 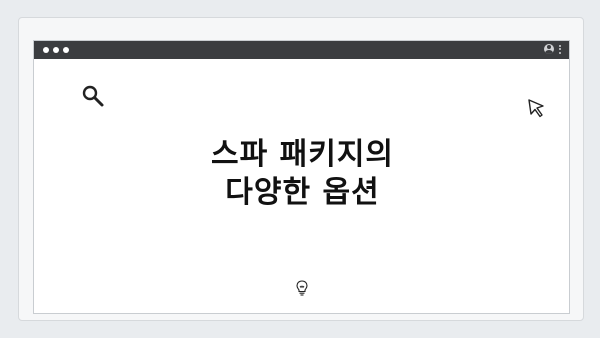 I want to click on window-controls, so click(x=56, y=50).